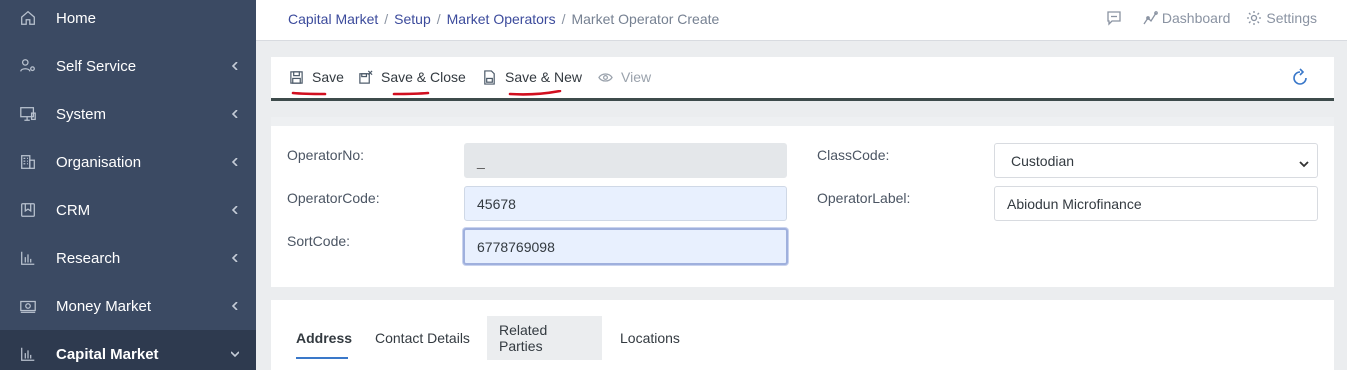 The image size is (1347, 370). Describe the element at coordinates (411, 90) in the screenshot. I see `annotation-underline-save-close` at that location.